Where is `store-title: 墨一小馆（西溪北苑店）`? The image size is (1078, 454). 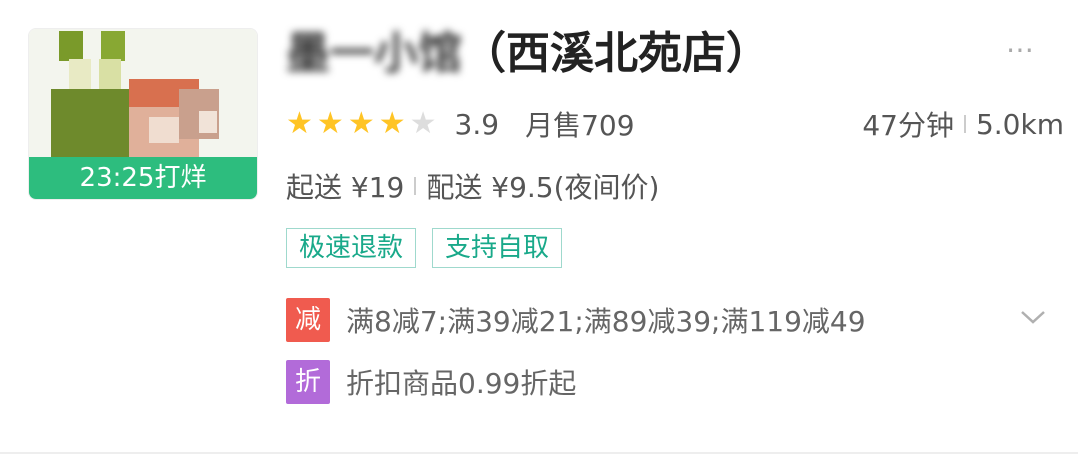
store-title: 墨一小馆（西溪北苑店） is located at coordinates (528, 54).